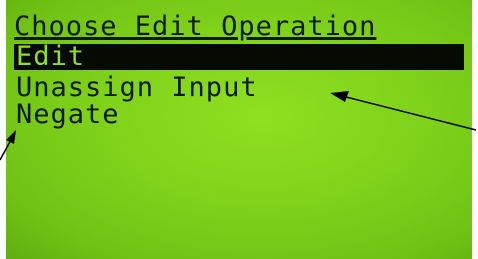 This screenshot has height=259, width=478. Describe the element at coordinates (238, 114) in the screenshot. I see `menu-item-negate: Negate` at that location.